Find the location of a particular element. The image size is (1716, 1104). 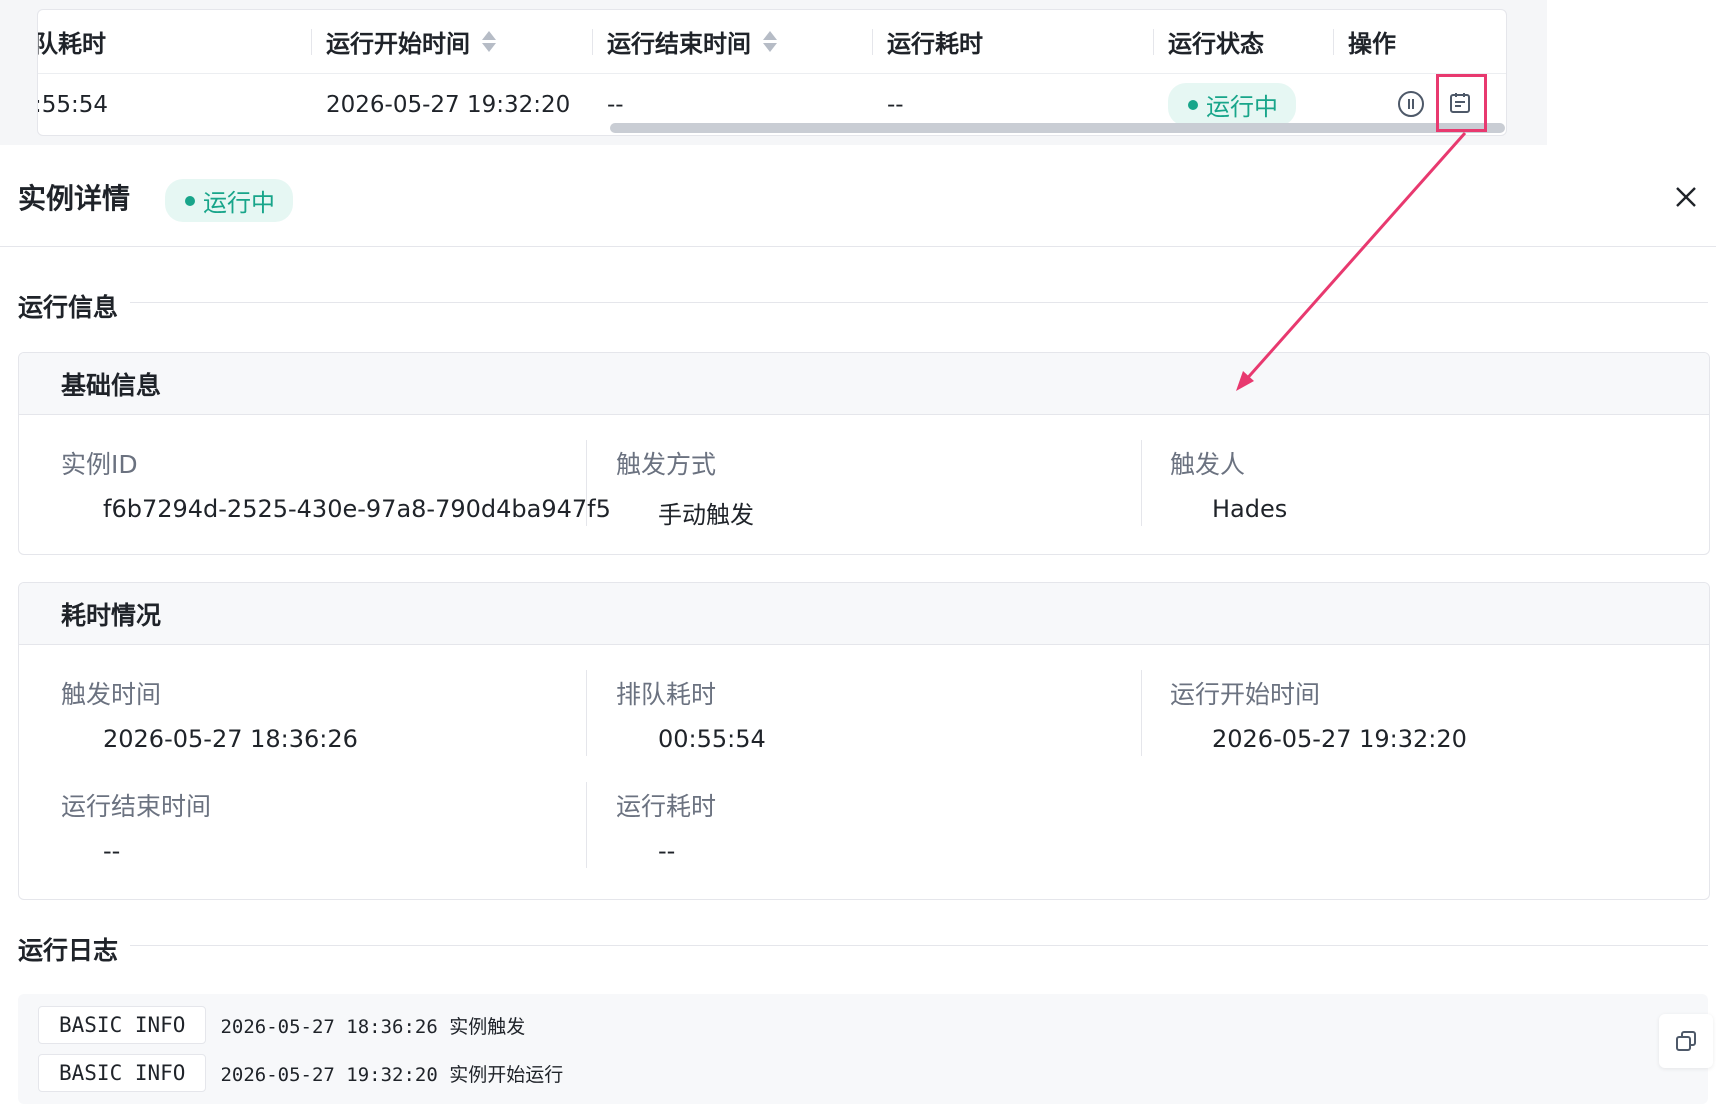

th-queue-time: 队耗时 is located at coordinates (71, 44).